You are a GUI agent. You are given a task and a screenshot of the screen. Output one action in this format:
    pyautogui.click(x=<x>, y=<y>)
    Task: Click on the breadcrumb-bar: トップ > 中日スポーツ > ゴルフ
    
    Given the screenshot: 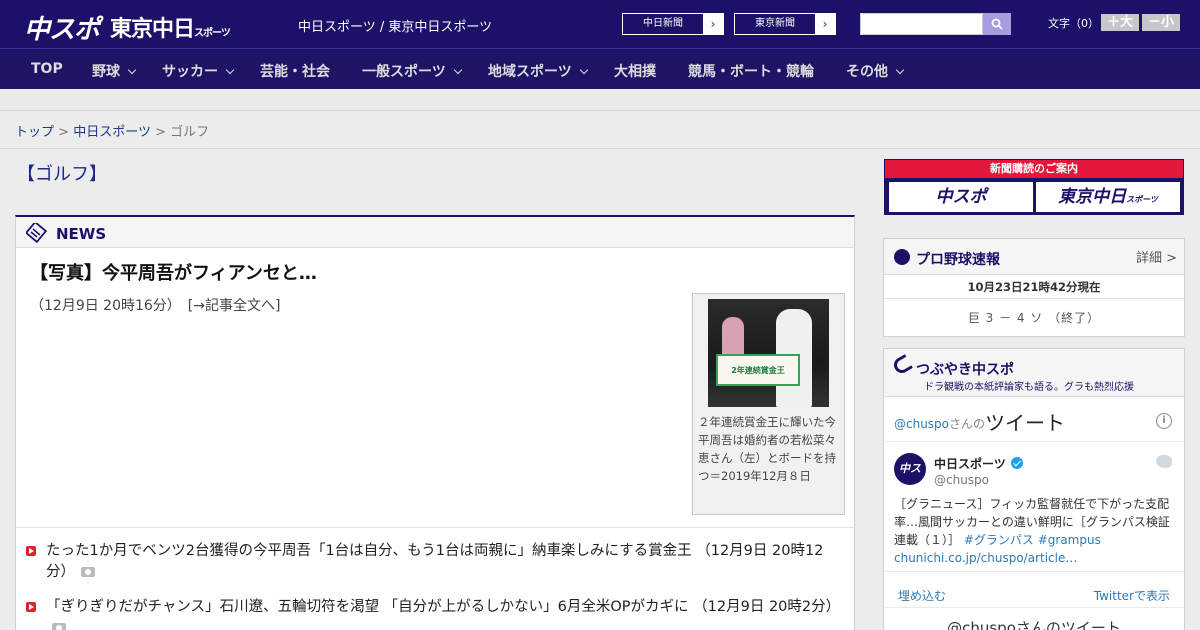 What is the action you would take?
    pyautogui.click(x=600, y=130)
    